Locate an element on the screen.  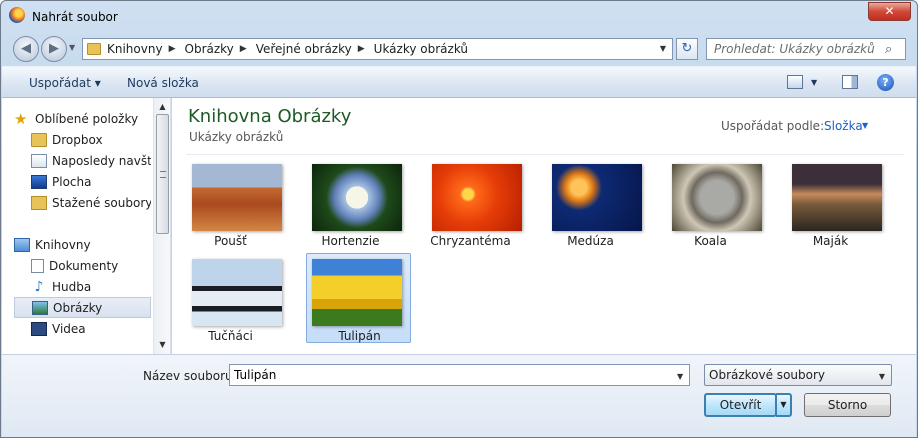
downloads-folder-icon is located at coordinates (39, 202).